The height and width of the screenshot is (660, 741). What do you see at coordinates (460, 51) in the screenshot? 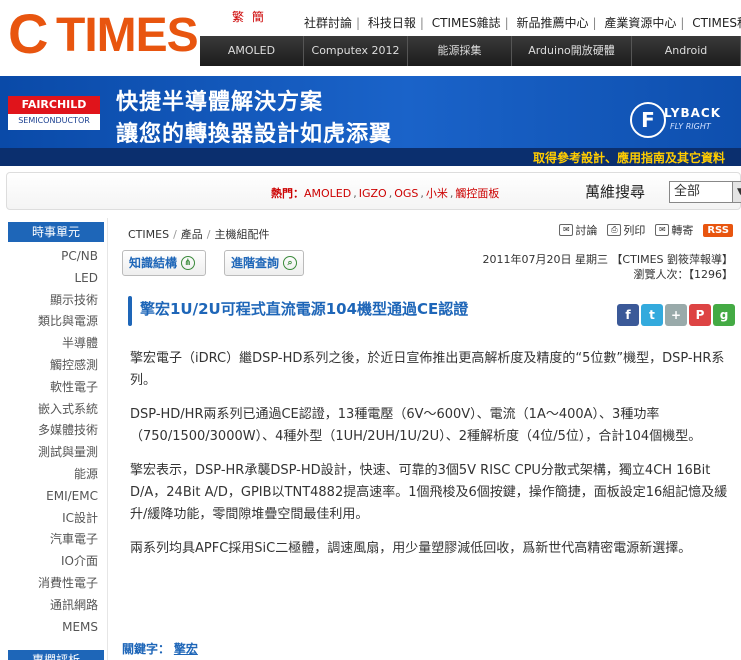
I see `nav-energy-harvesting: 能源採集` at bounding box center [460, 51].